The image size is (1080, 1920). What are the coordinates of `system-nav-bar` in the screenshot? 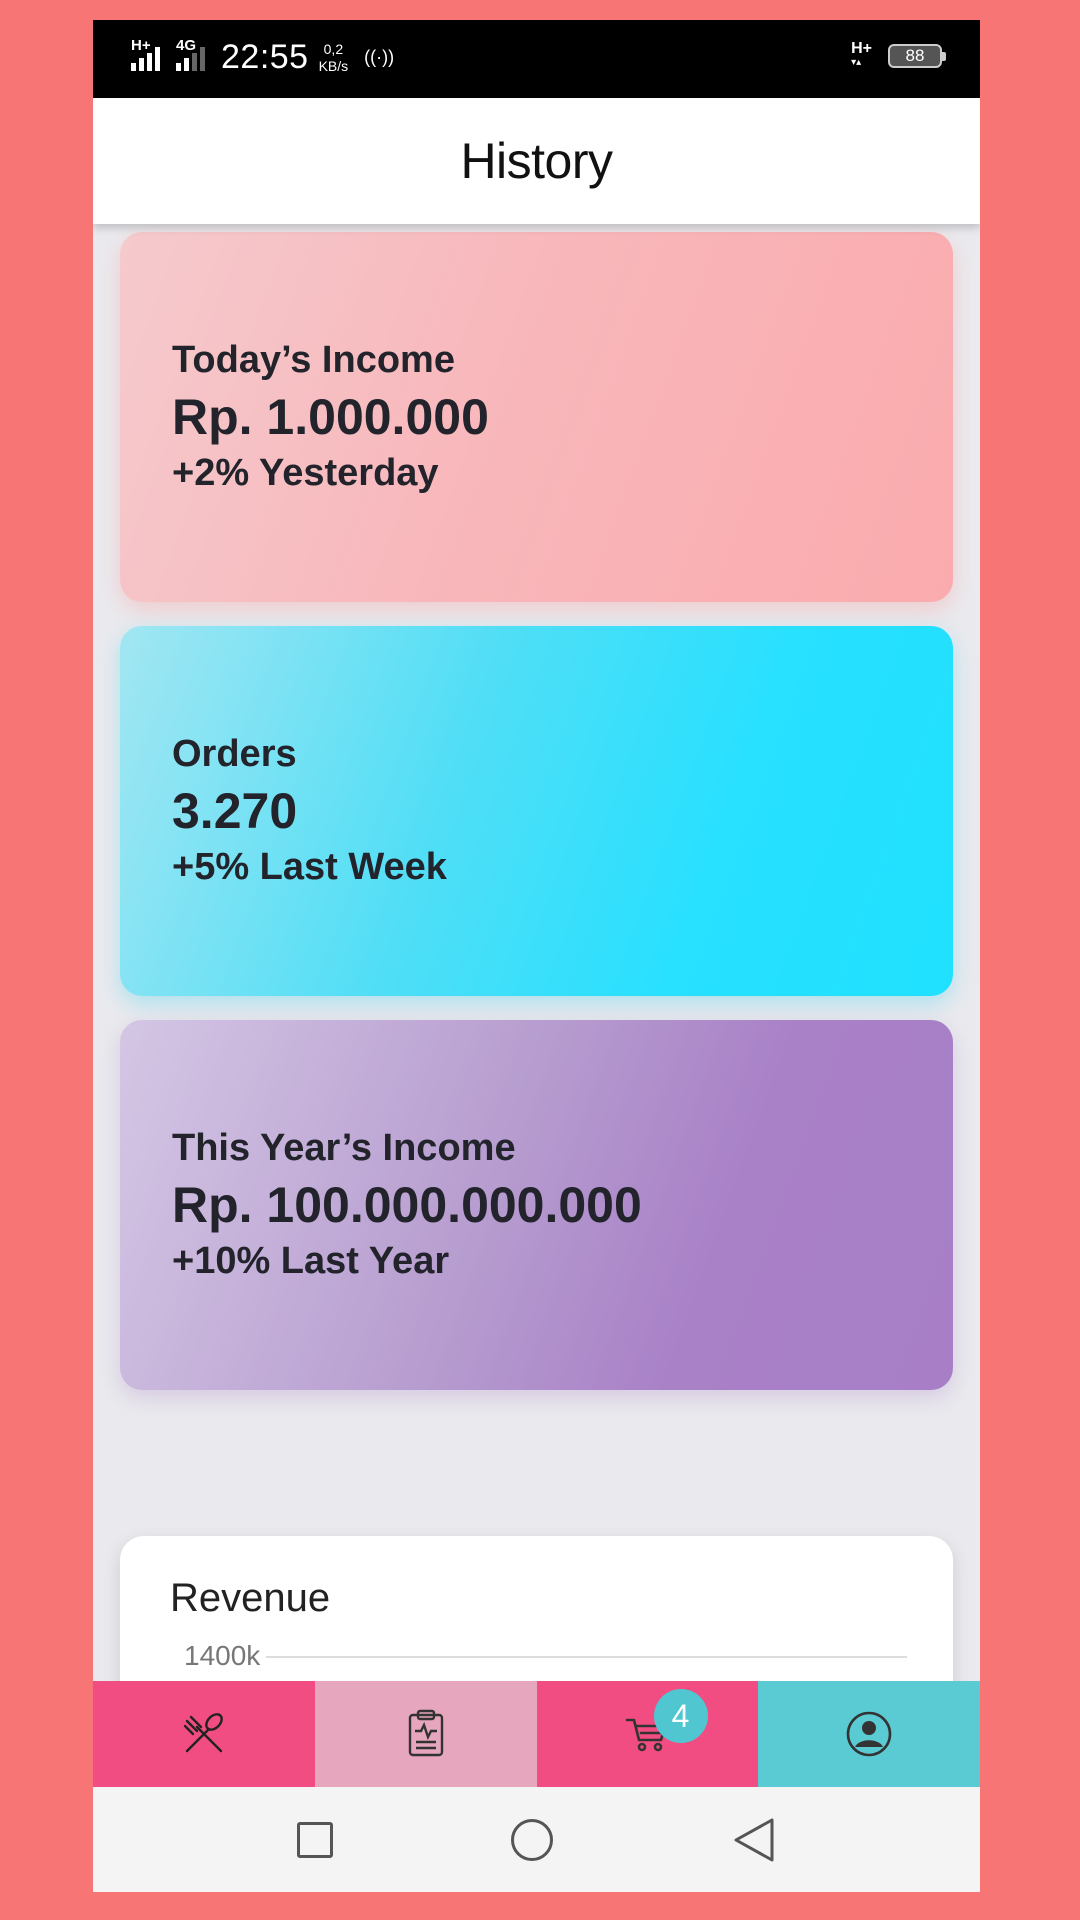 It's located at (536, 1839).